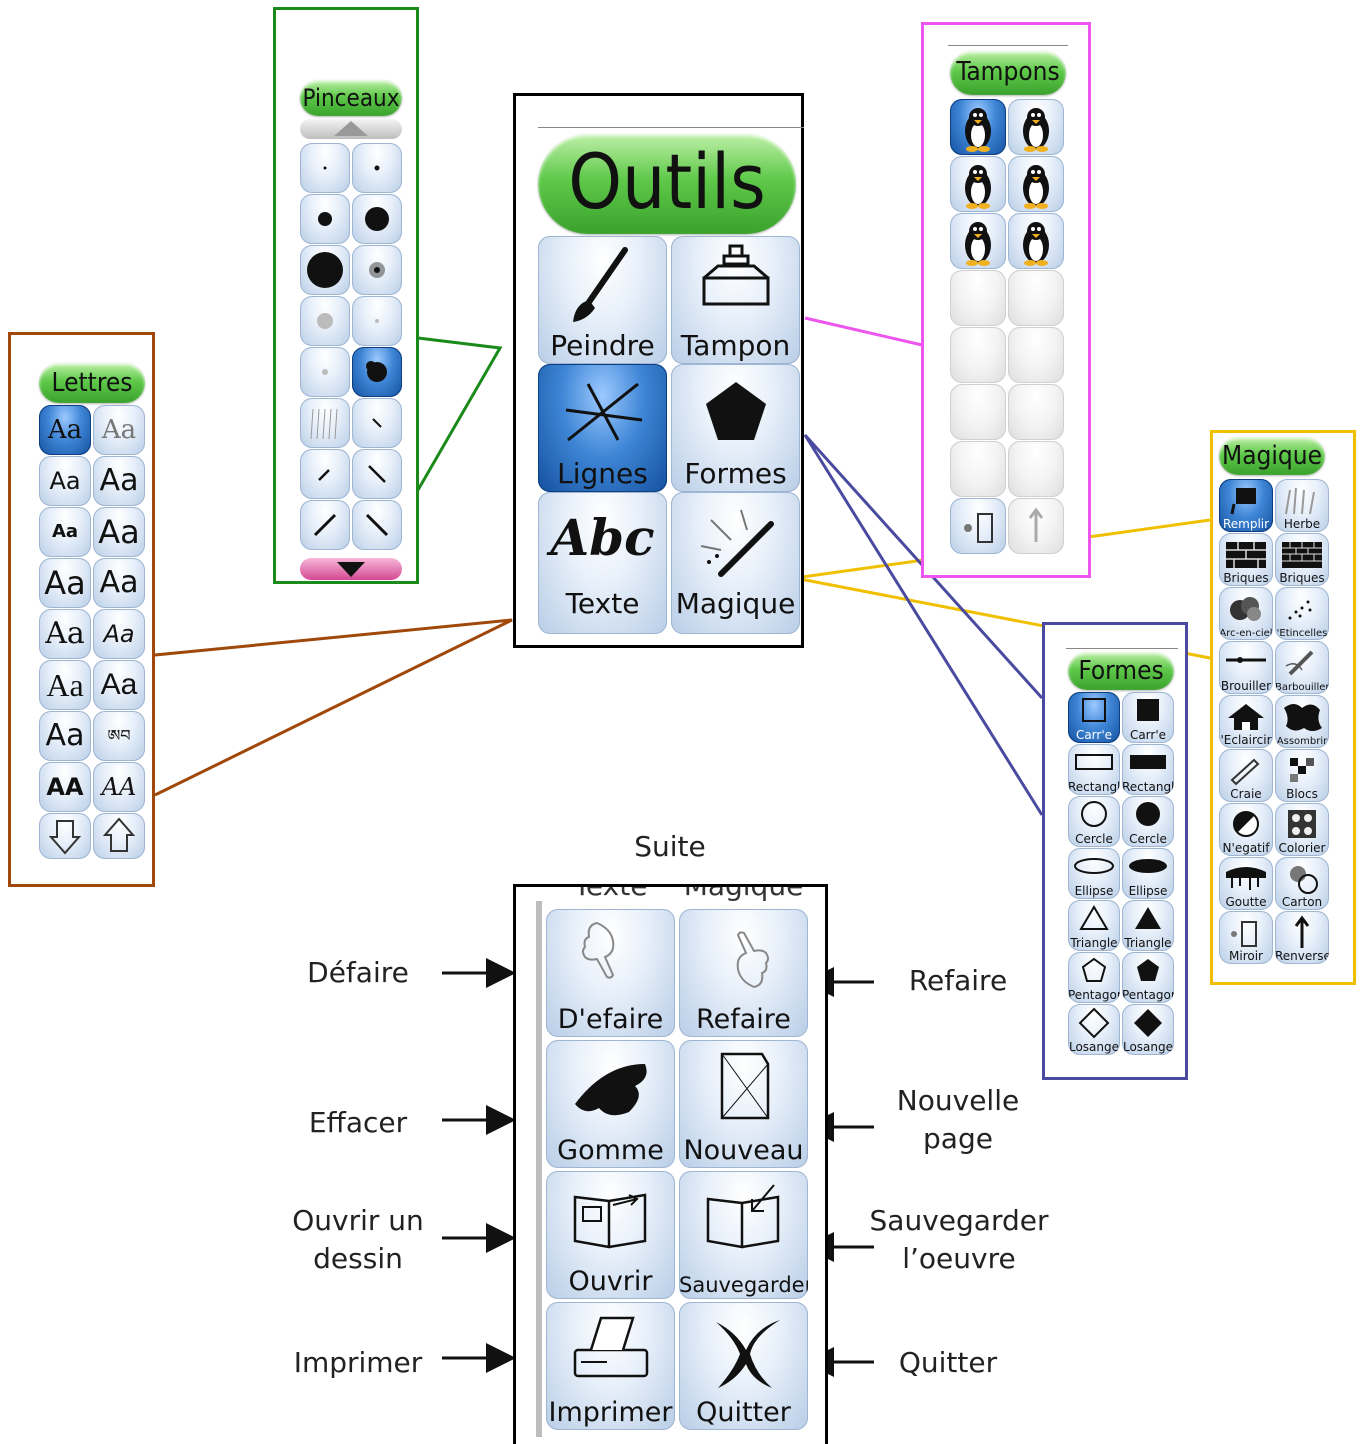  What do you see at coordinates (1246, 775) in the screenshot?
I see `magic-tool-button: Craie` at bounding box center [1246, 775].